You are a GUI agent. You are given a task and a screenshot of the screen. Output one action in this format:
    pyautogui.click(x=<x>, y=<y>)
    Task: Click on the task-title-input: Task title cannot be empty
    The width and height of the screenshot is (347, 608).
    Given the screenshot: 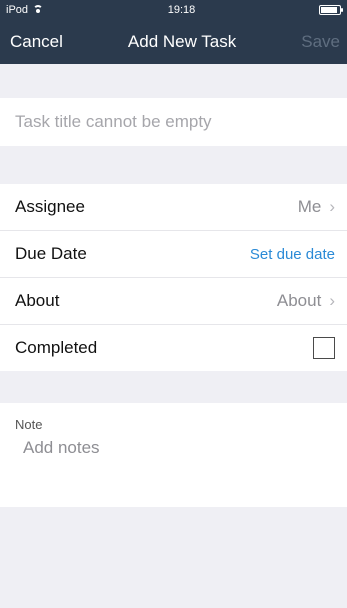 What is the action you would take?
    pyautogui.click(x=173, y=122)
    